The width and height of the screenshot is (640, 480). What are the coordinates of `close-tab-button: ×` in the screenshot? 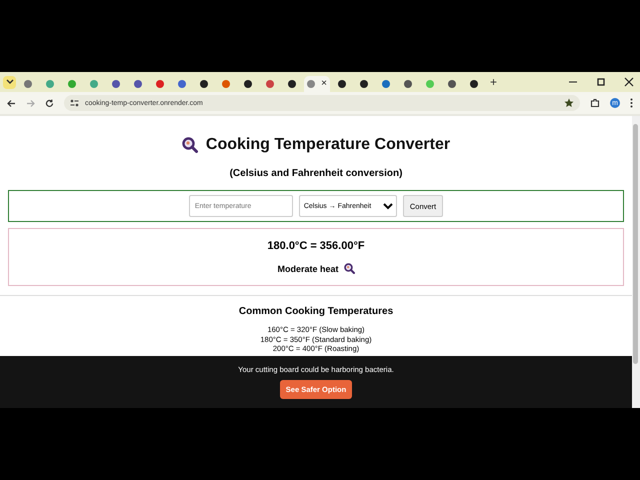 It's located at (324, 84).